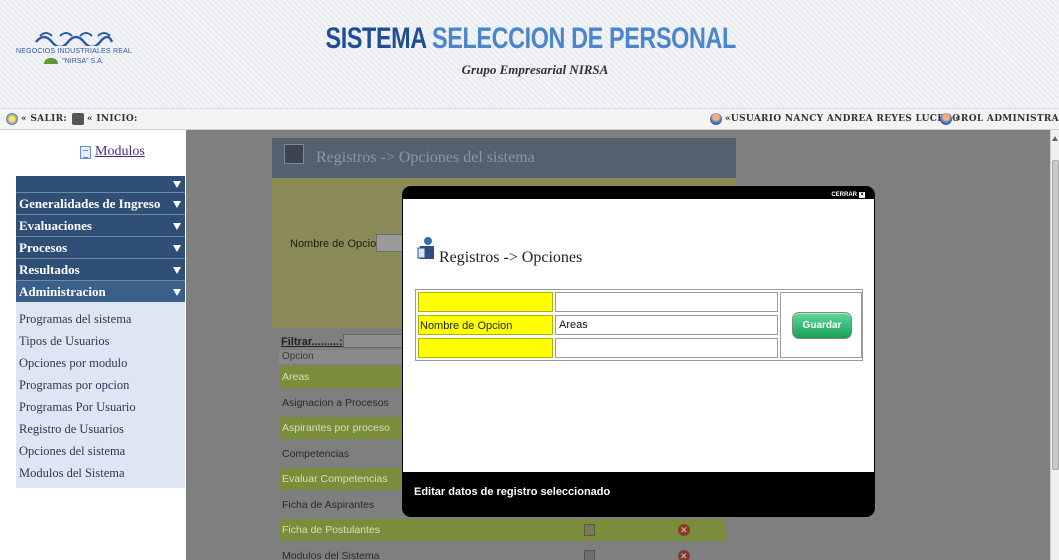 The image size is (1059, 560). What do you see at coordinates (100, 269) in the screenshot?
I see `menu-item-resultados: Resultados` at bounding box center [100, 269].